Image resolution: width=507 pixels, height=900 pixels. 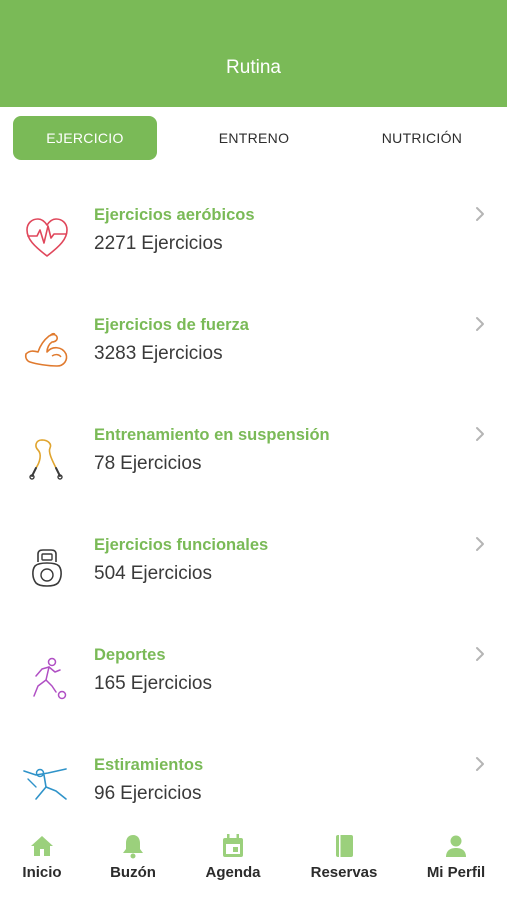 I want to click on nav-label: Buzón, so click(x=133, y=872).